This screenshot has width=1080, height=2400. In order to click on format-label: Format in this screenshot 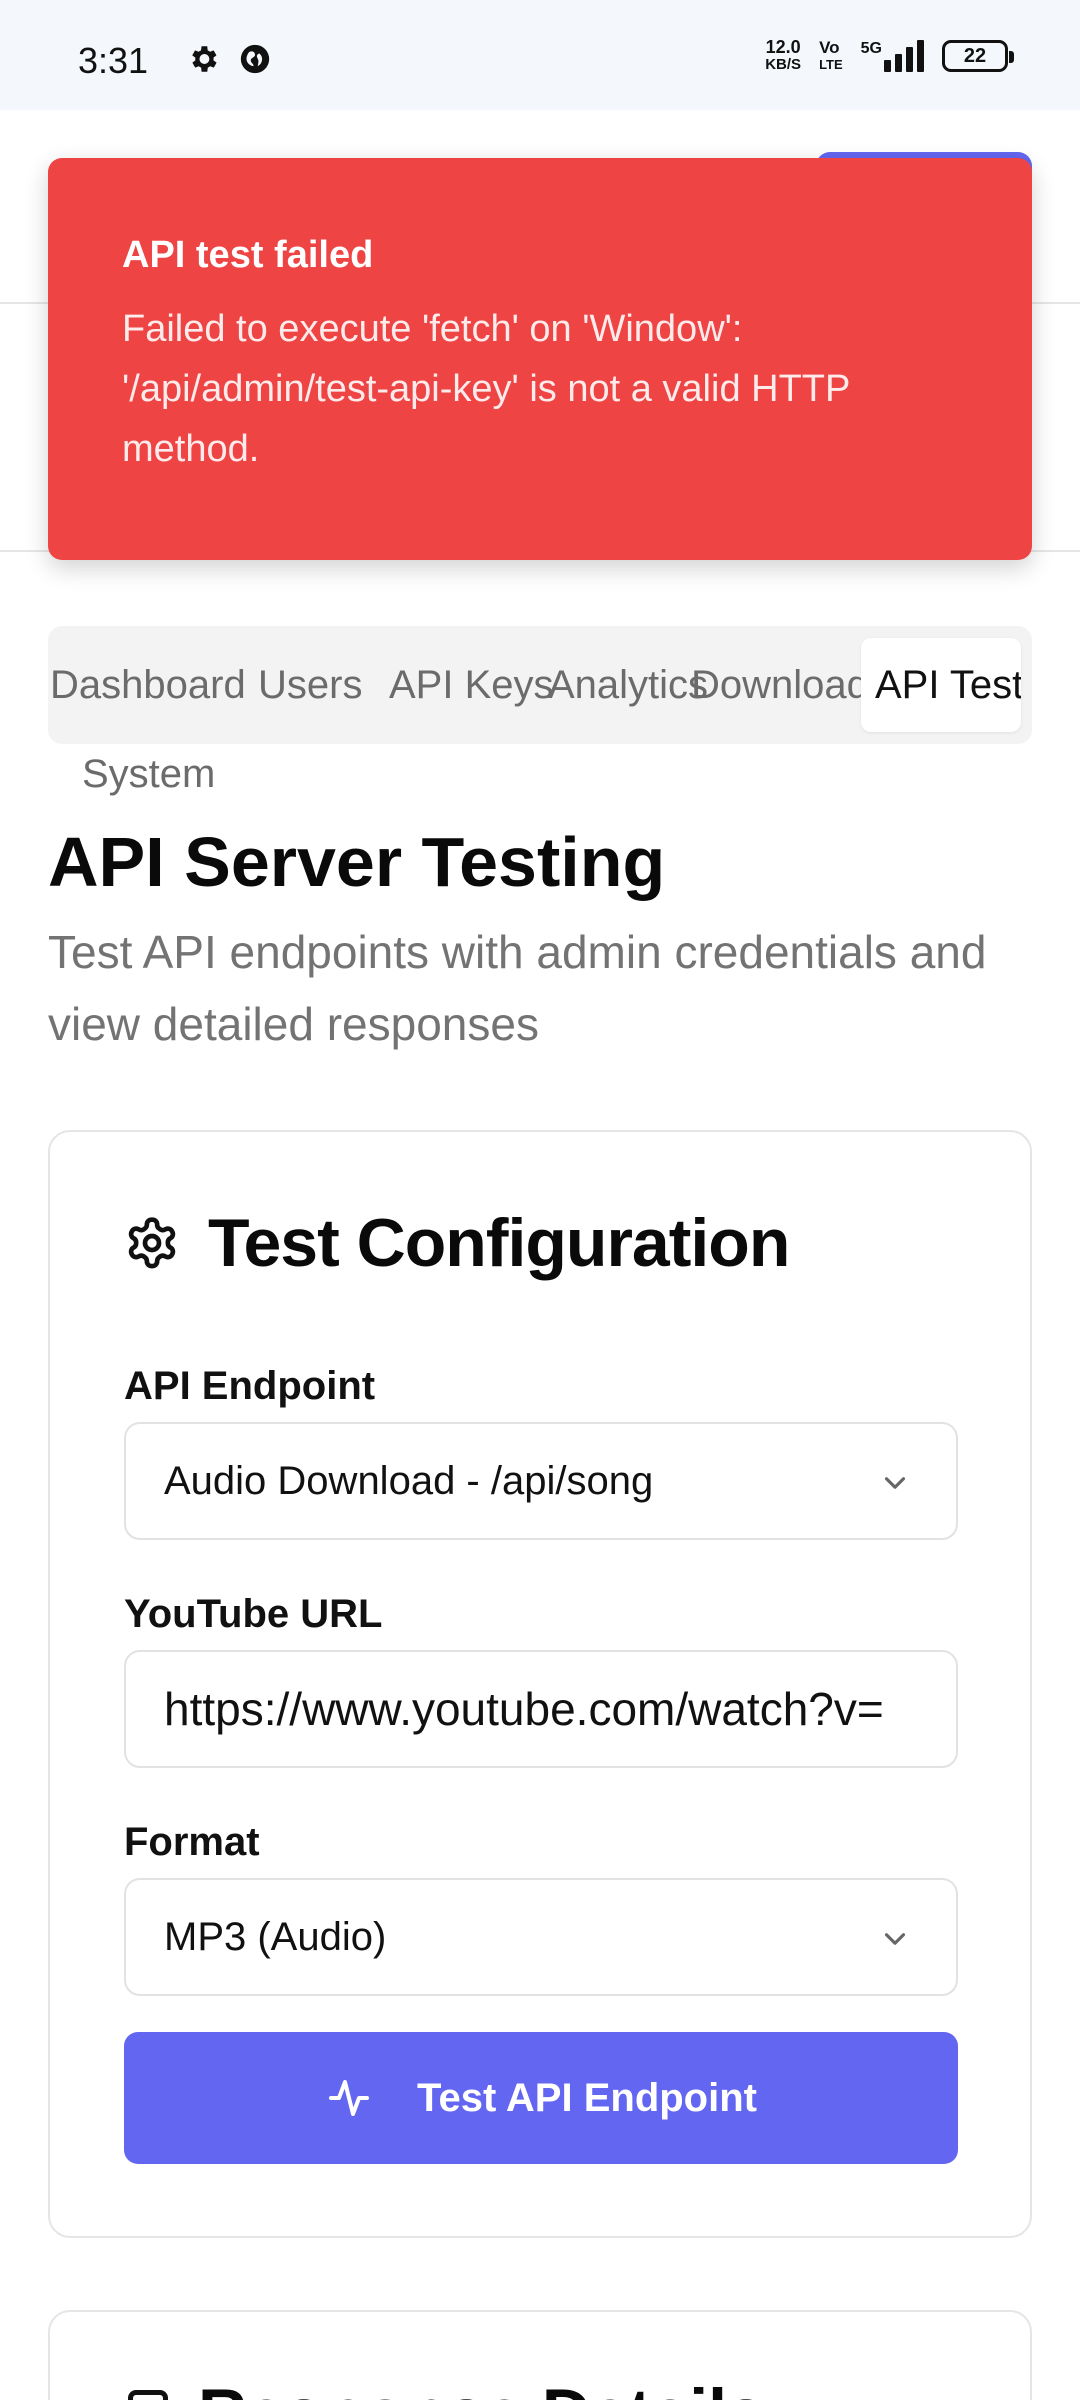, I will do `click(192, 1842)`.